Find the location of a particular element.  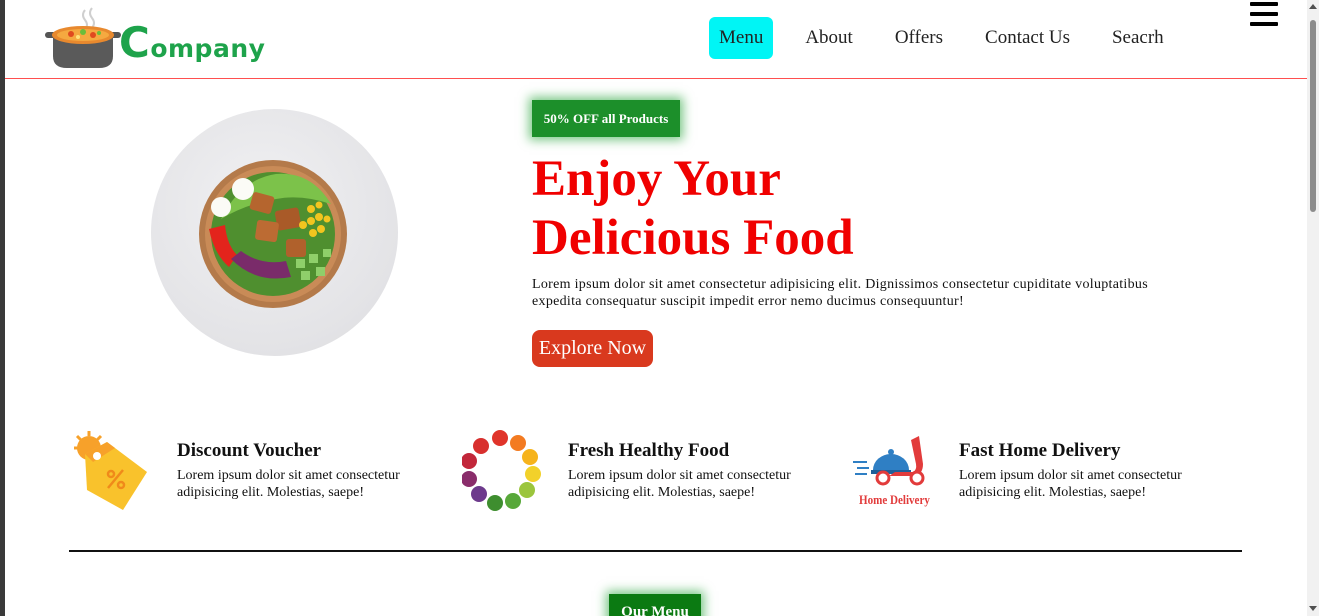

vertical-scrollbar is located at coordinates (1313, 308).